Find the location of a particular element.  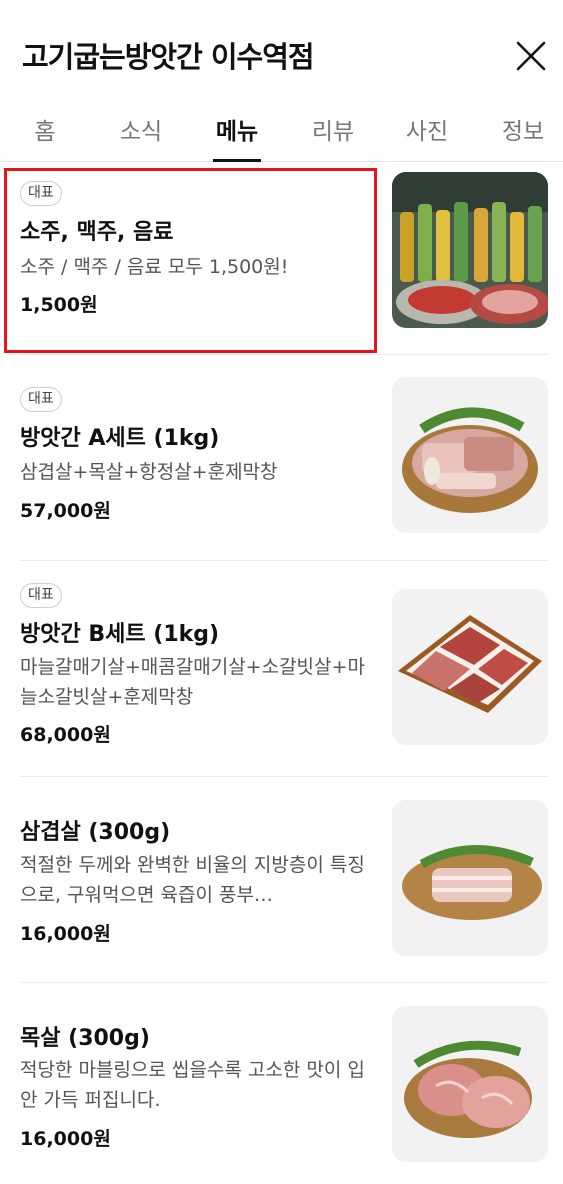

menu-item-price: 68,000원 is located at coordinates (65, 735).